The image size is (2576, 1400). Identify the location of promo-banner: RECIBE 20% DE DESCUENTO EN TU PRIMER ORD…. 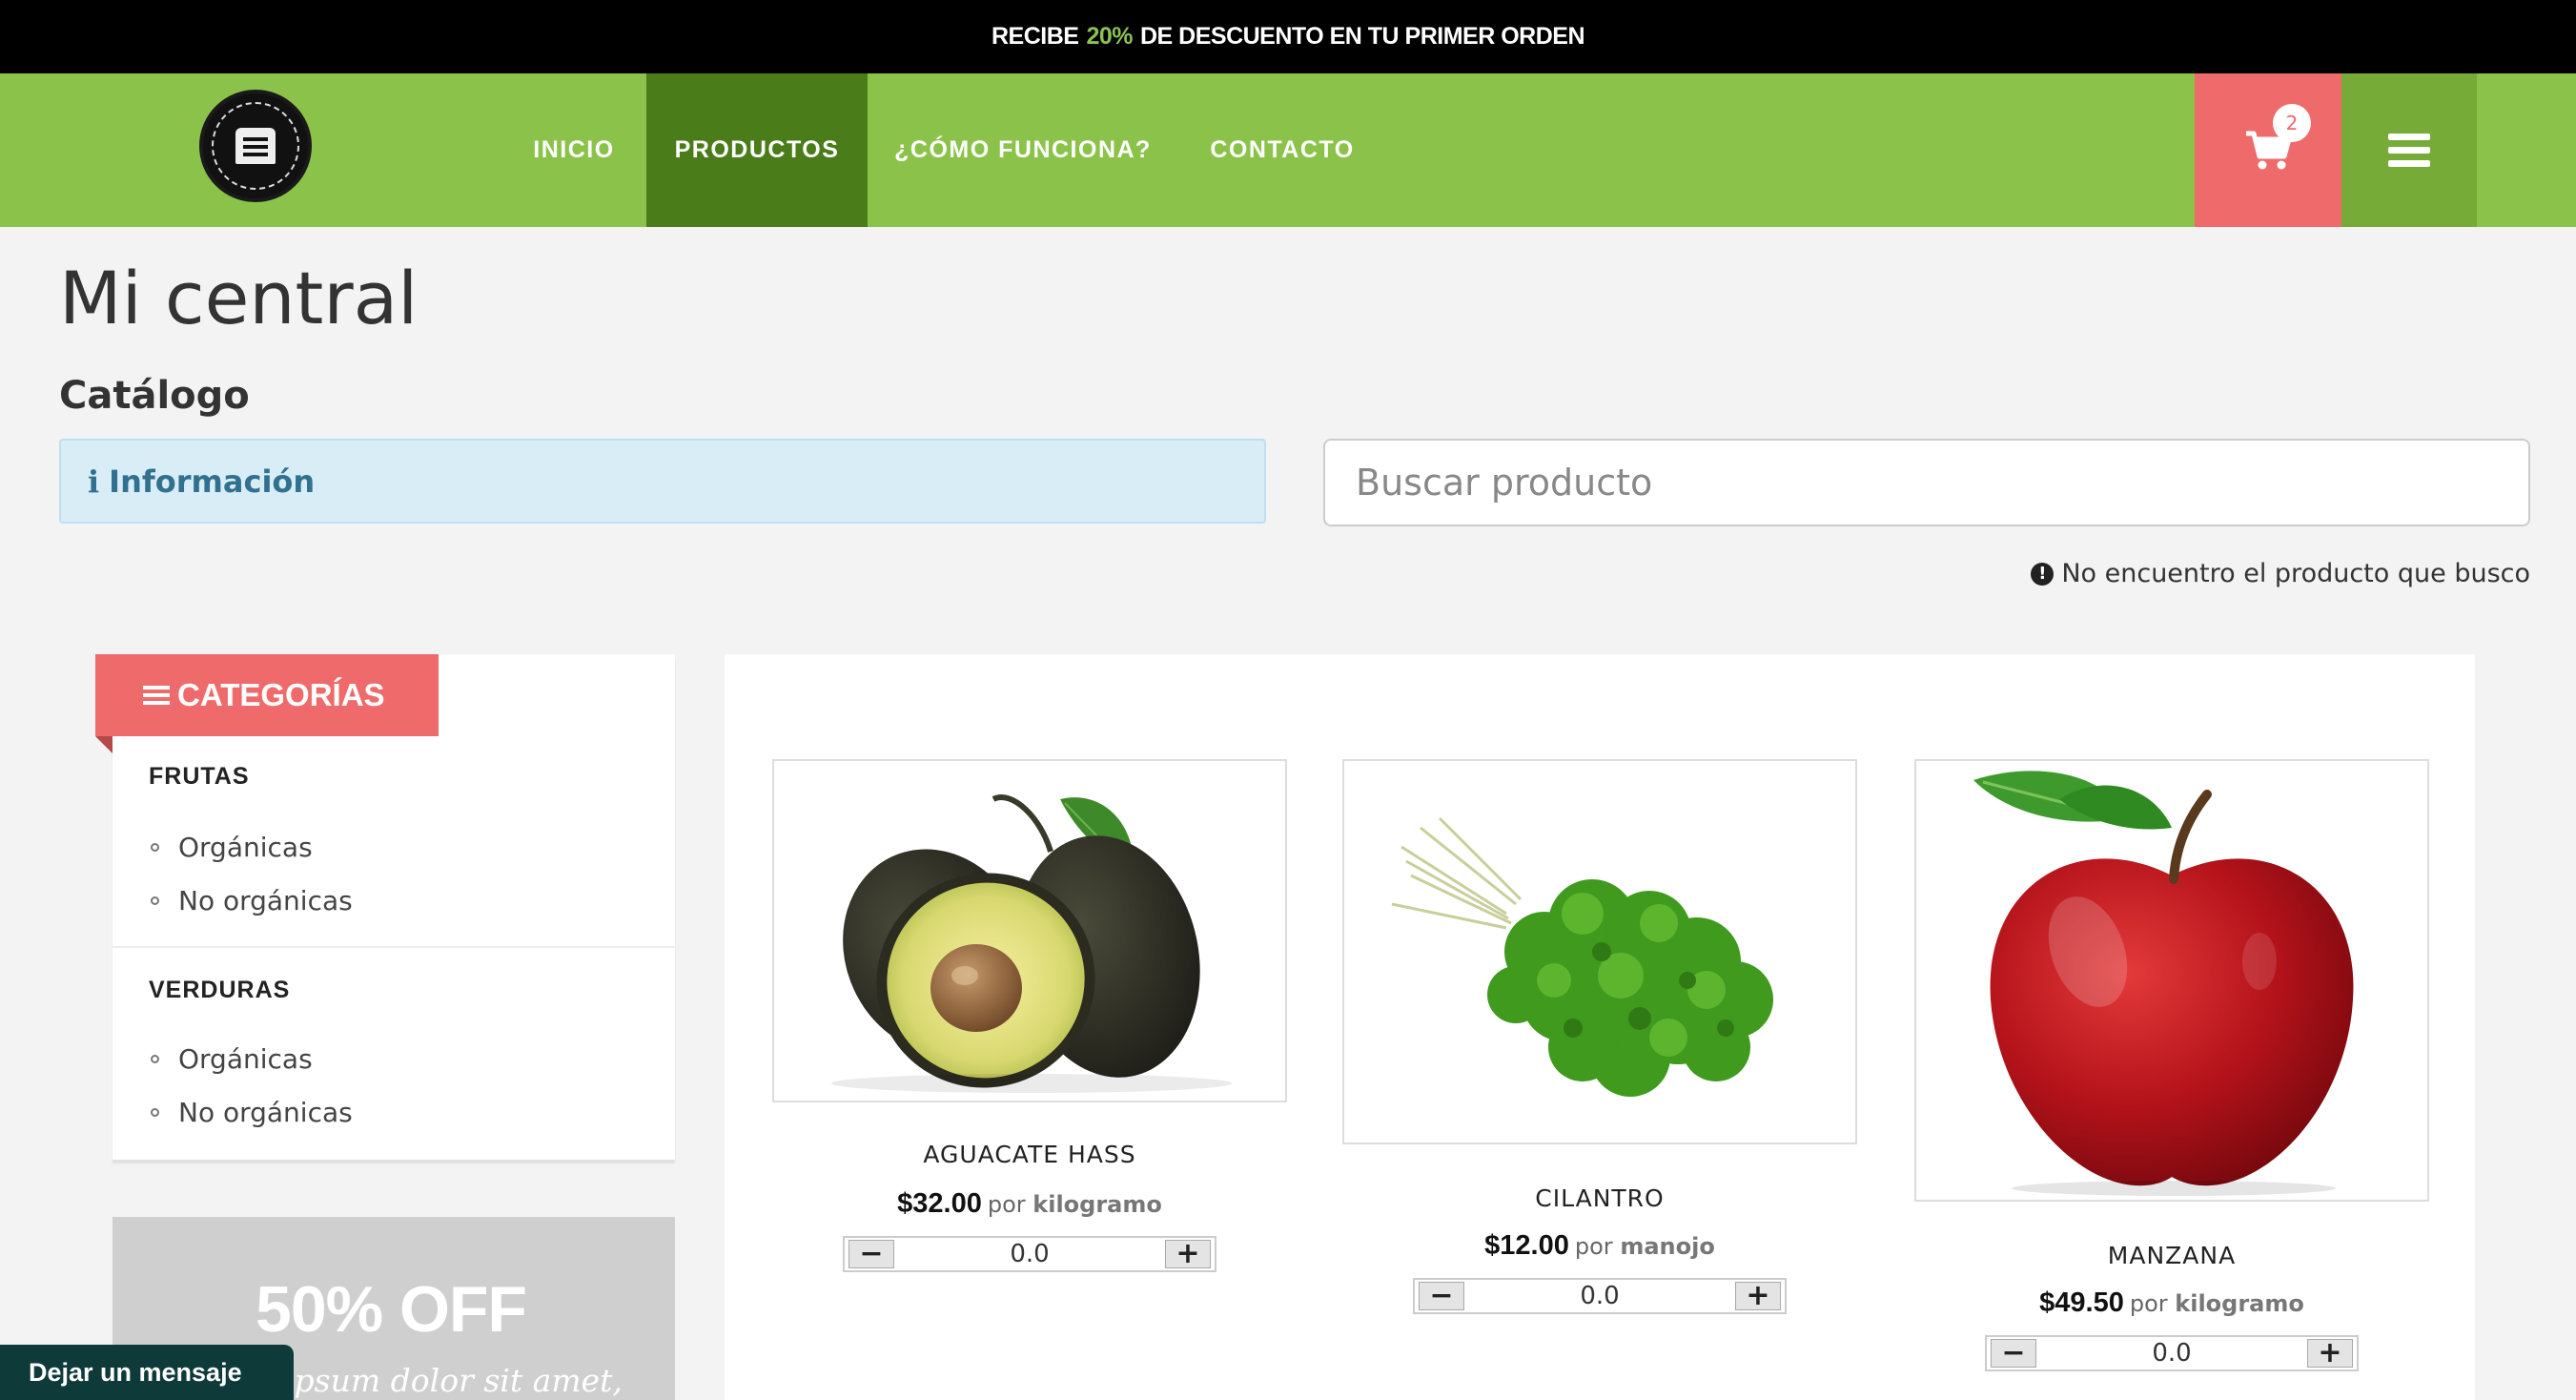
(1288, 36).